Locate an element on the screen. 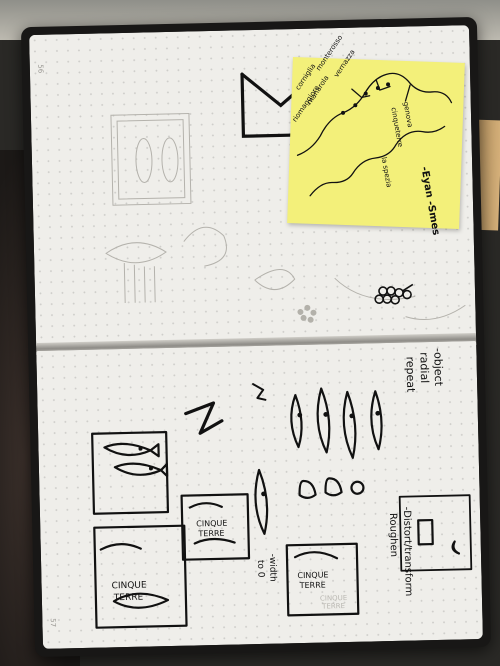  sketch-text-terre-1: TERRE is located at coordinates (128, 598).